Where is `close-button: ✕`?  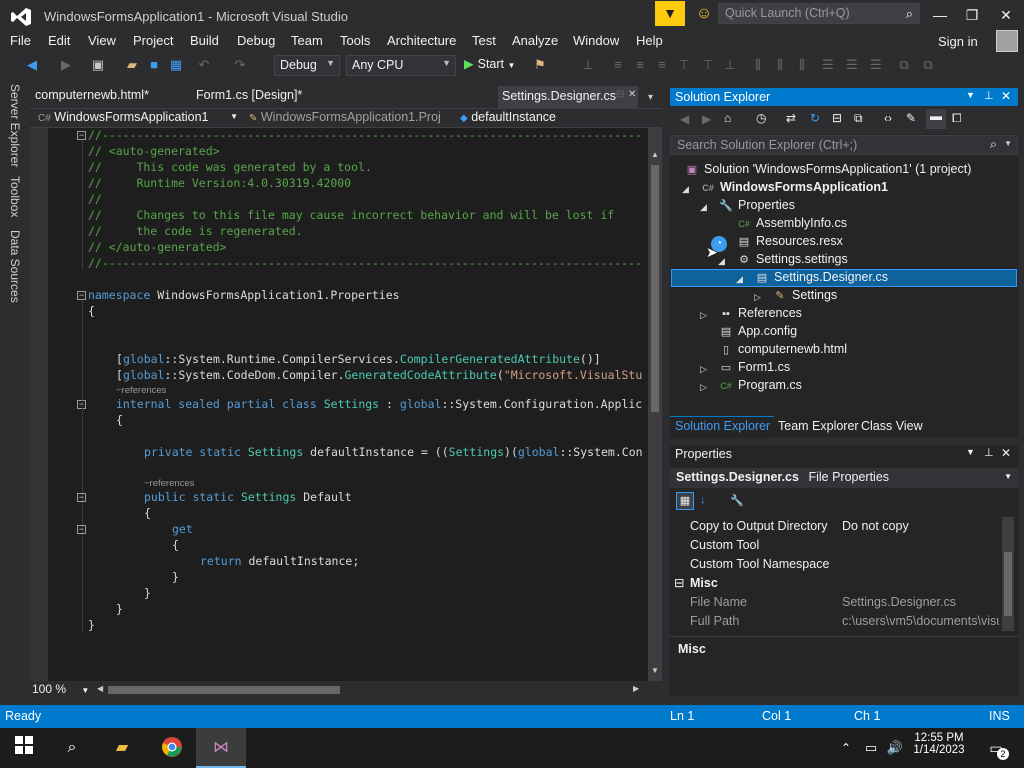 close-button: ✕ is located at coordinates (1006, 15).